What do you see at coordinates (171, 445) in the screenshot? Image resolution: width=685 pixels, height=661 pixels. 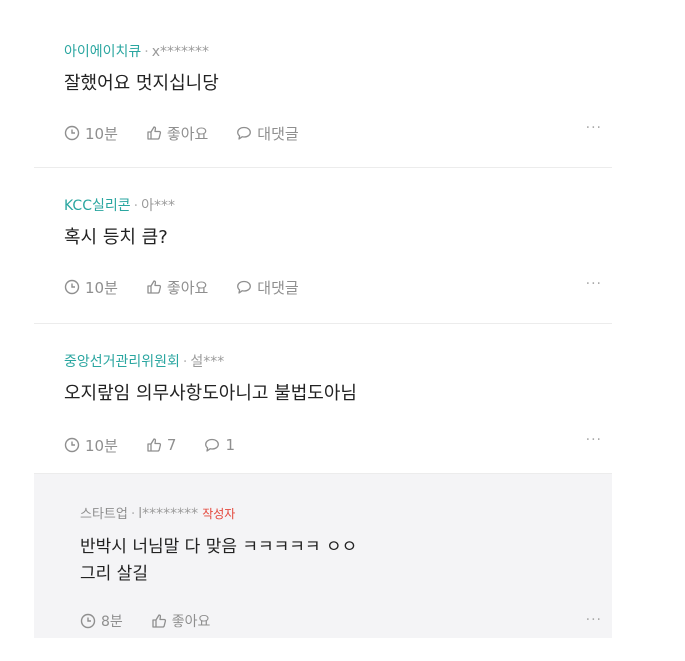 I see `like-count: 7` at bounding box center [171, 445].